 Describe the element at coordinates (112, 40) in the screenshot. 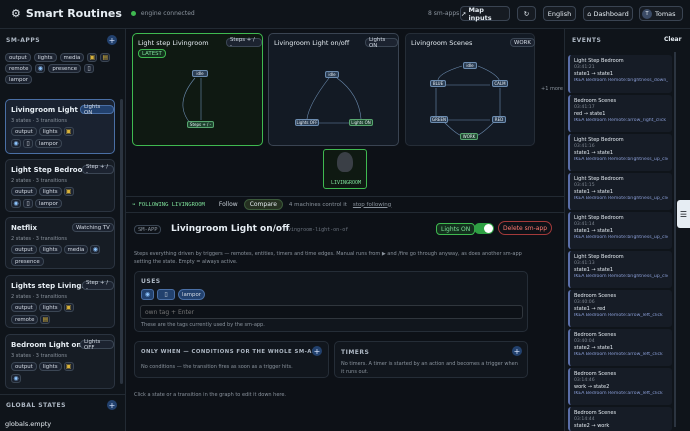

I see `add-sm-app-button: +` at that location.